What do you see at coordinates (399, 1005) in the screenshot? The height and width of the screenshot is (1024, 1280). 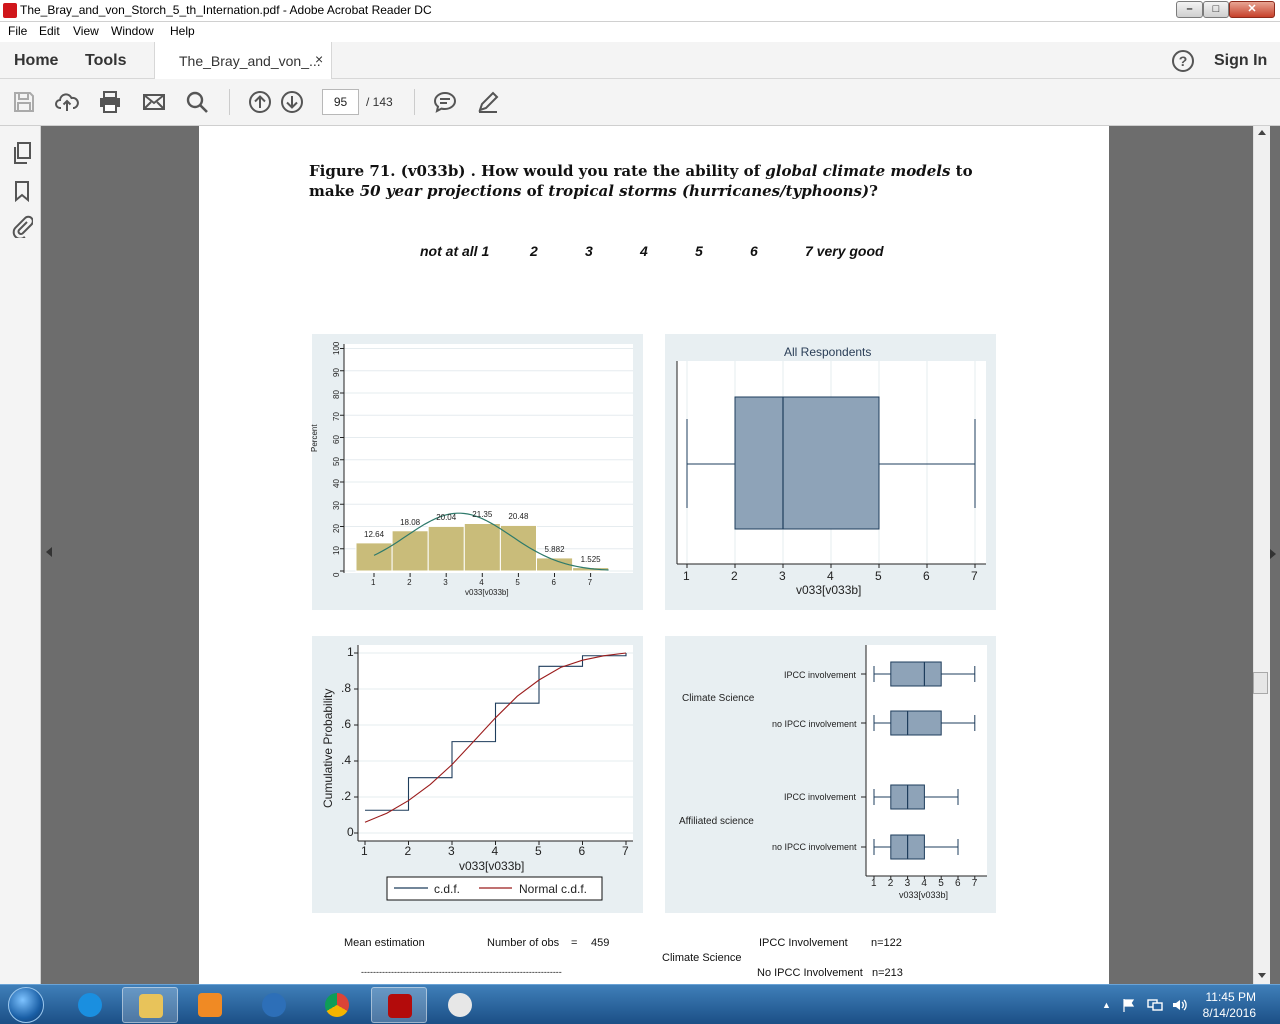 I see `acrobat-icon` at bounding box center [399, 1005].